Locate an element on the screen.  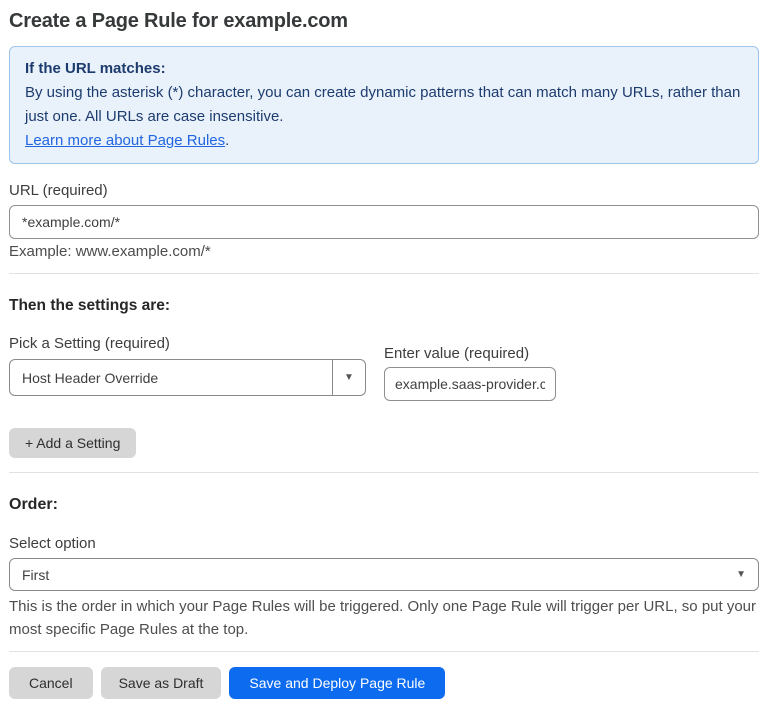
link-suffix-period: . is located at coordinates (227, 140).